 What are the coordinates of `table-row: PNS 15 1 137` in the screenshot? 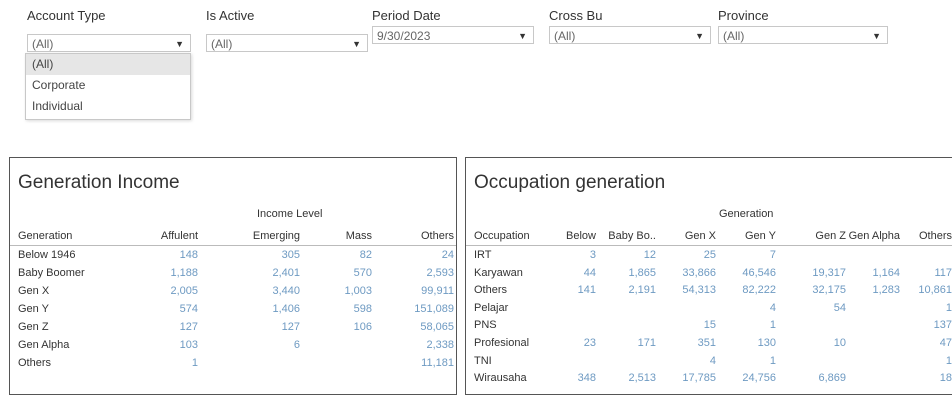 It's located at (709, 325).